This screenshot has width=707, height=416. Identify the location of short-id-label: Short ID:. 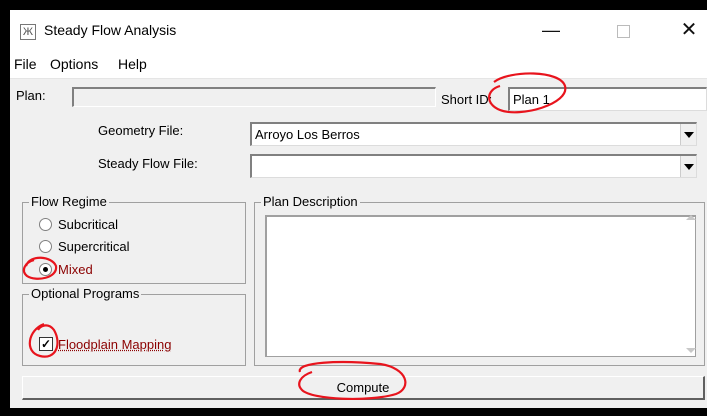
(467, 99).